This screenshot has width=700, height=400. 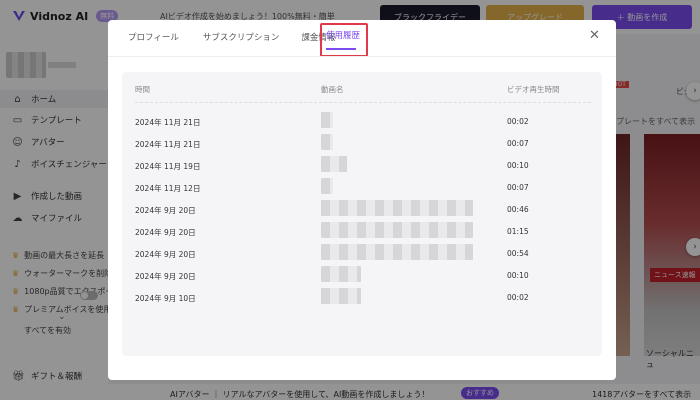 I want to click on tab-profile: プロフィール, so click(x=153, y=38).